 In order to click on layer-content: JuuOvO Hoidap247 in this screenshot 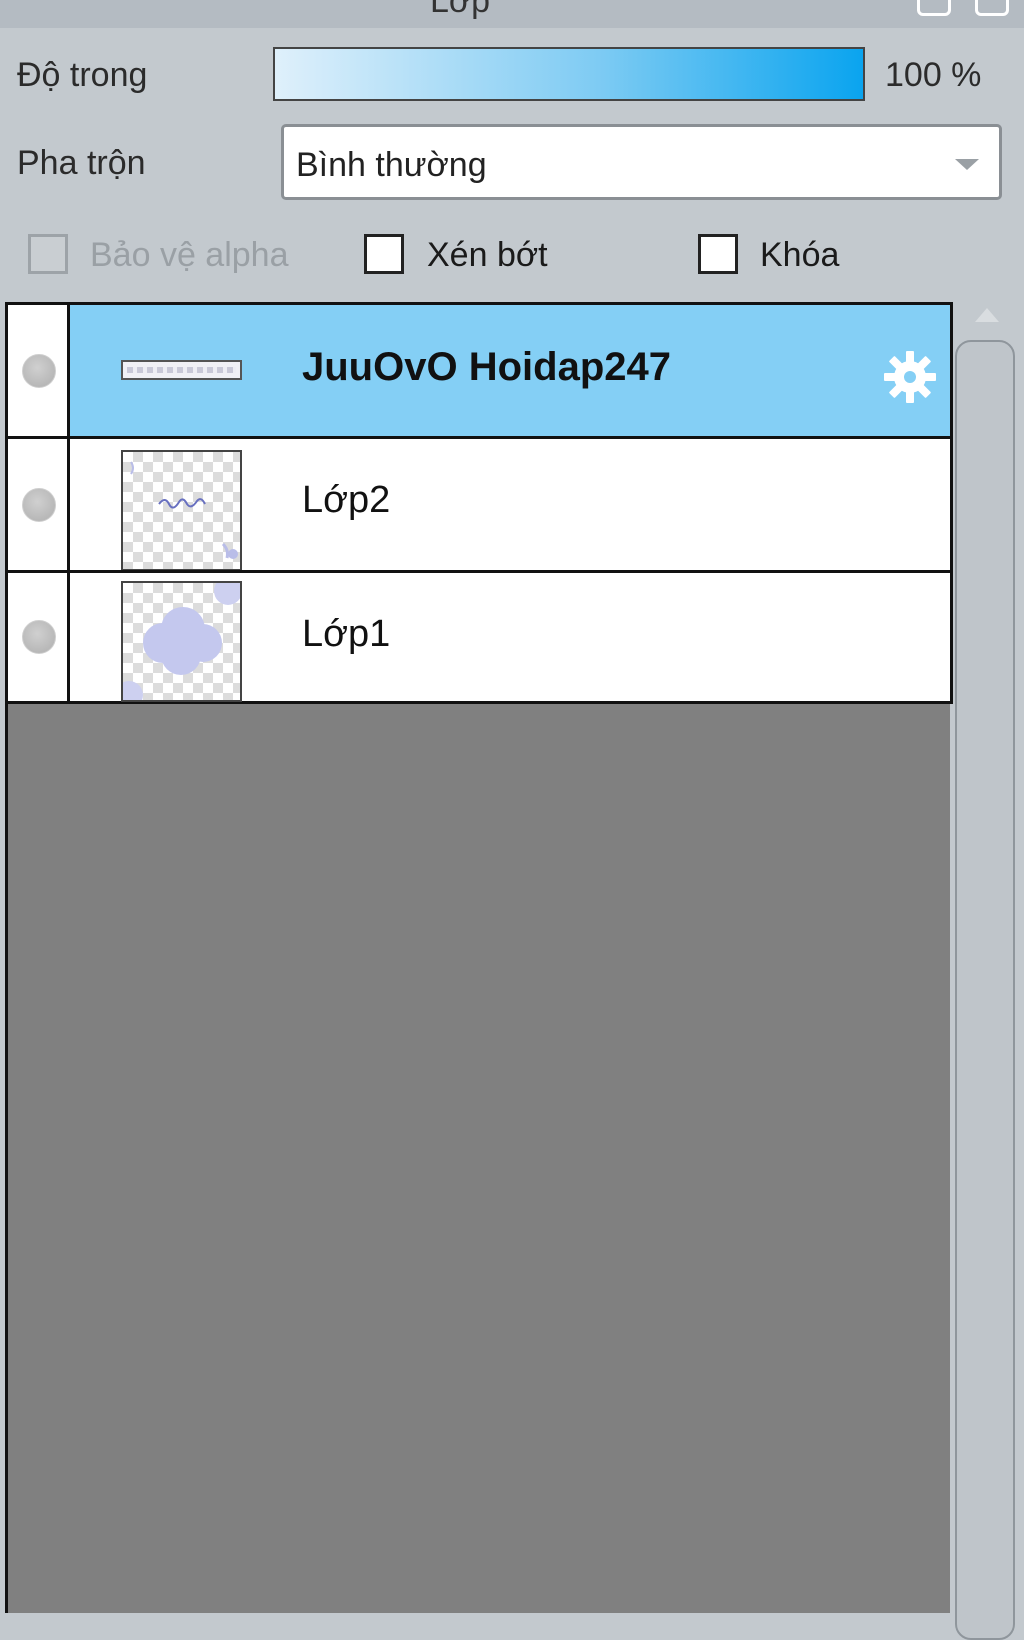, I will do `click(510, 370)`.